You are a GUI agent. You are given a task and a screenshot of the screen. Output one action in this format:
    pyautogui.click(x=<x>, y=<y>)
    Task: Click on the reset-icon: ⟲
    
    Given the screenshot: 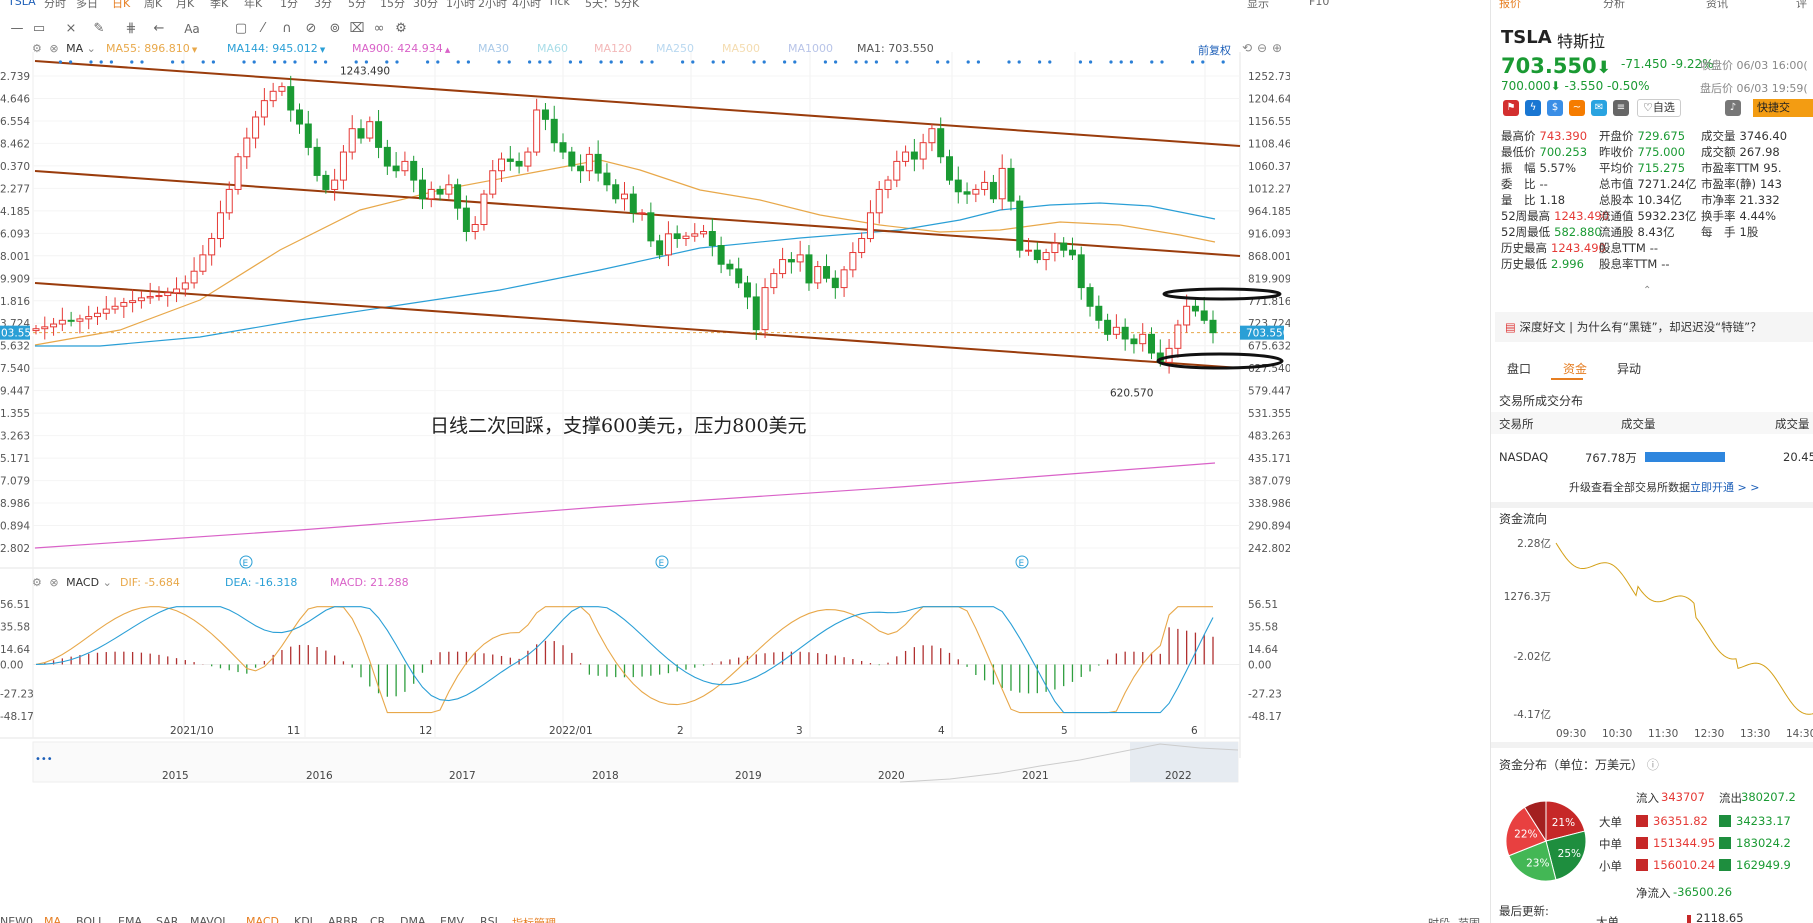 What is the action you would take?
    pyautogui.click(x=1247, y=48)
    